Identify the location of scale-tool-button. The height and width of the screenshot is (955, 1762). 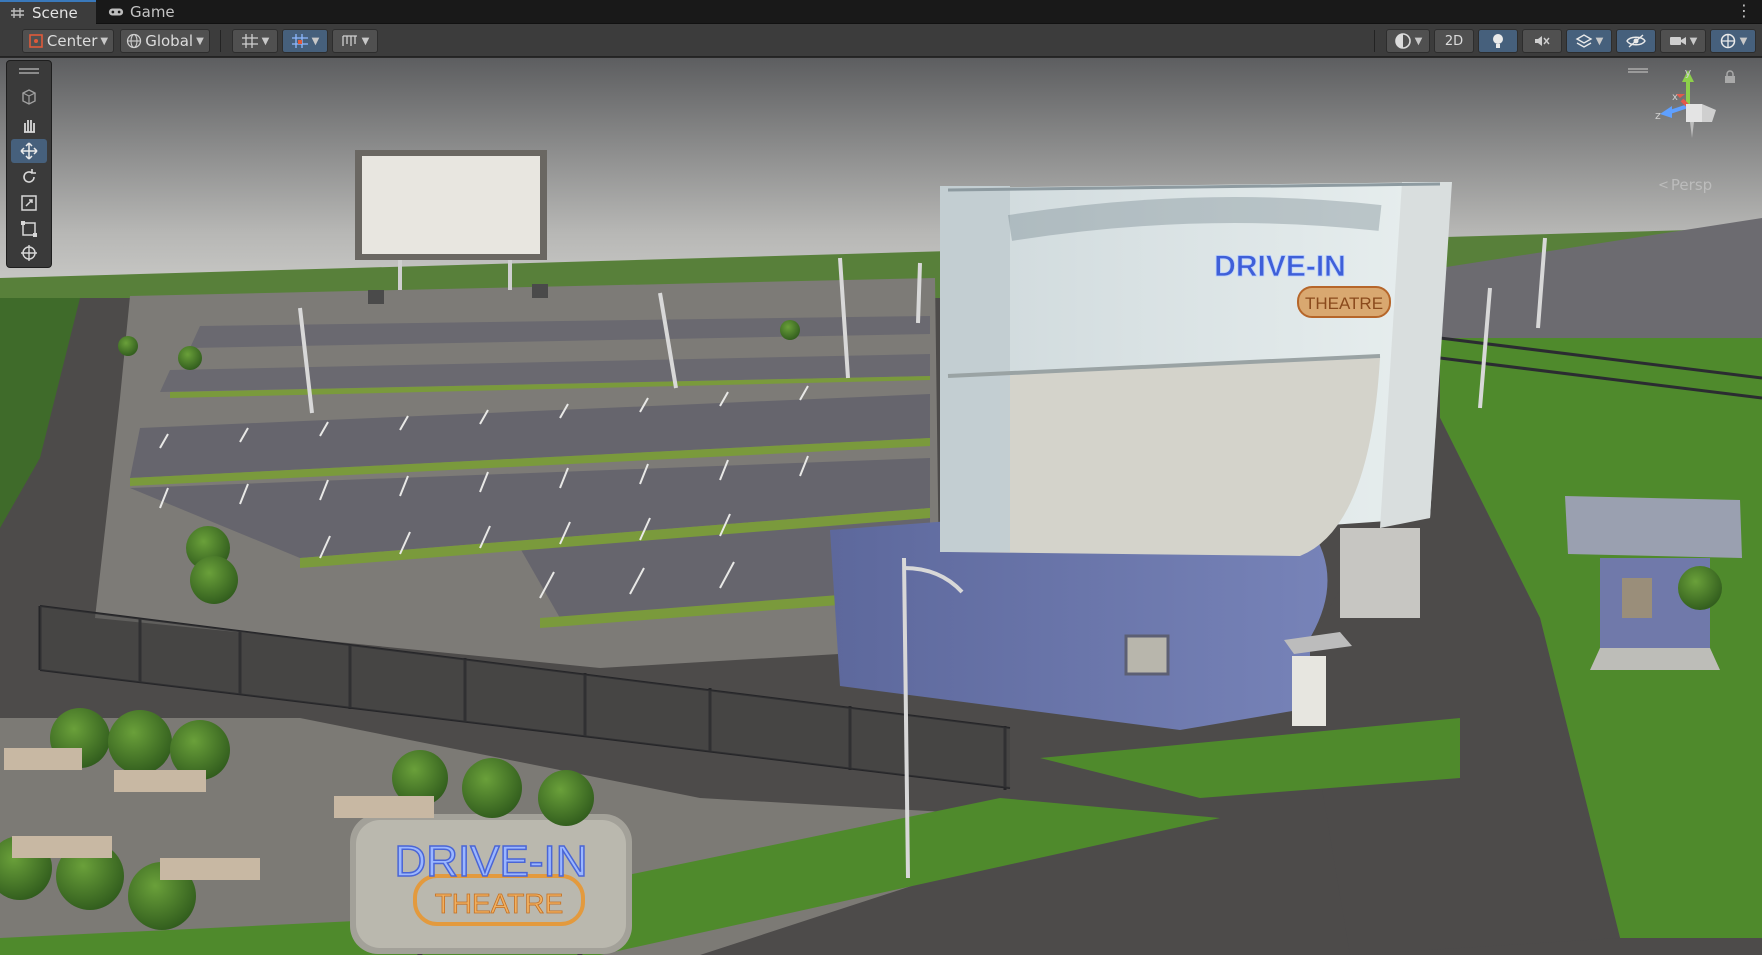
(29, 203).